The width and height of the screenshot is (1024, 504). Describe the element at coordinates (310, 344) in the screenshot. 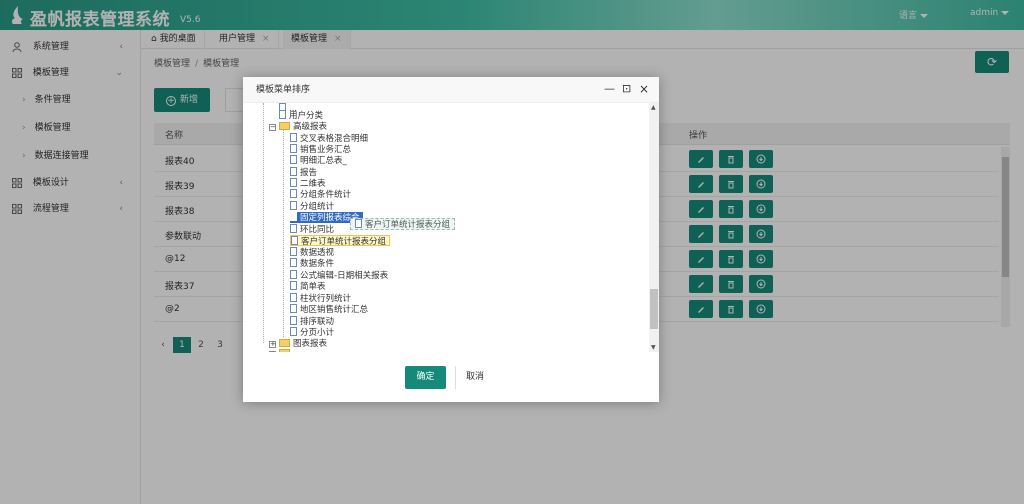

I see `tree-node-label: 图表报表` at that location.